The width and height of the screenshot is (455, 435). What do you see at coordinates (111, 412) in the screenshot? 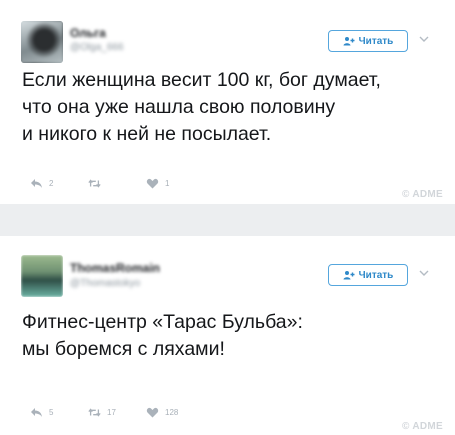
I see `retweet-count: 17` at bounding box center [111, 412].